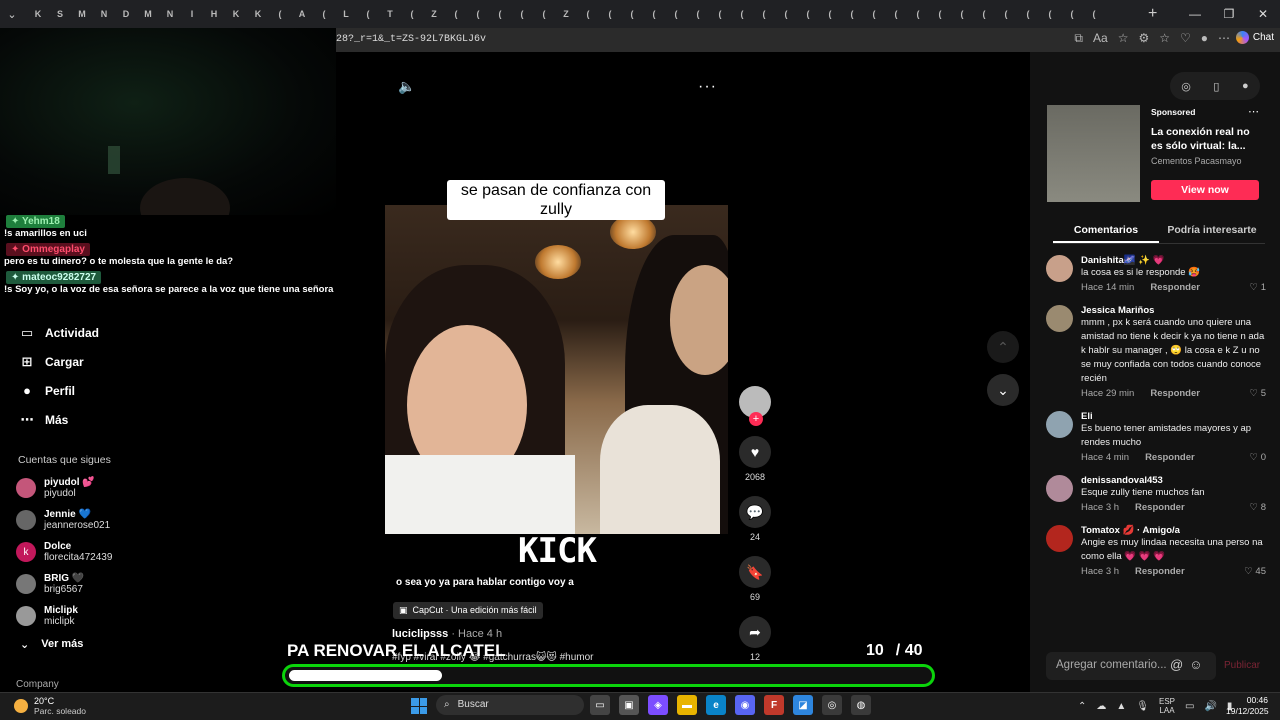 The width and height of the screenshot is (1280, 720). I want to click on close-icon: ✕, so click(1263, 14).